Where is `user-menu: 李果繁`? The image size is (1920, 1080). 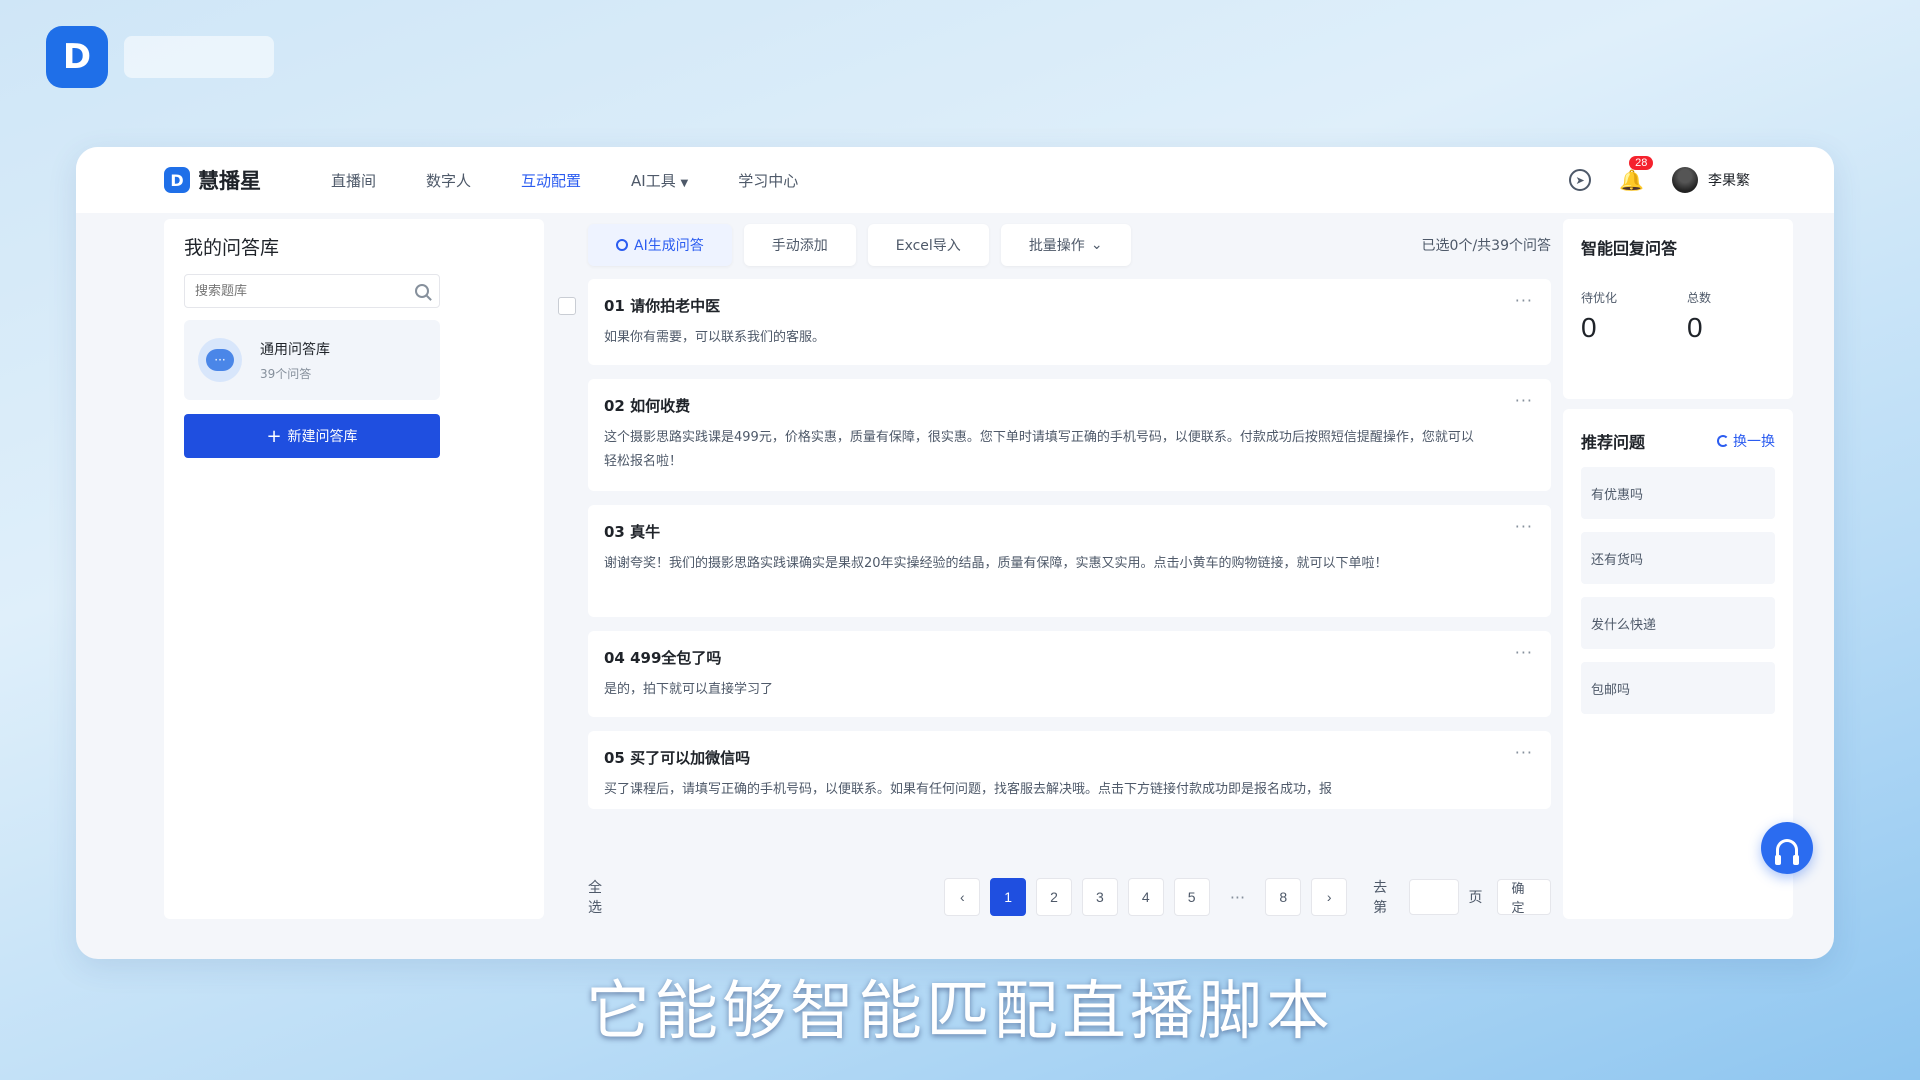 user-menu: 李果繁 is located at coordinates (1711, 180).